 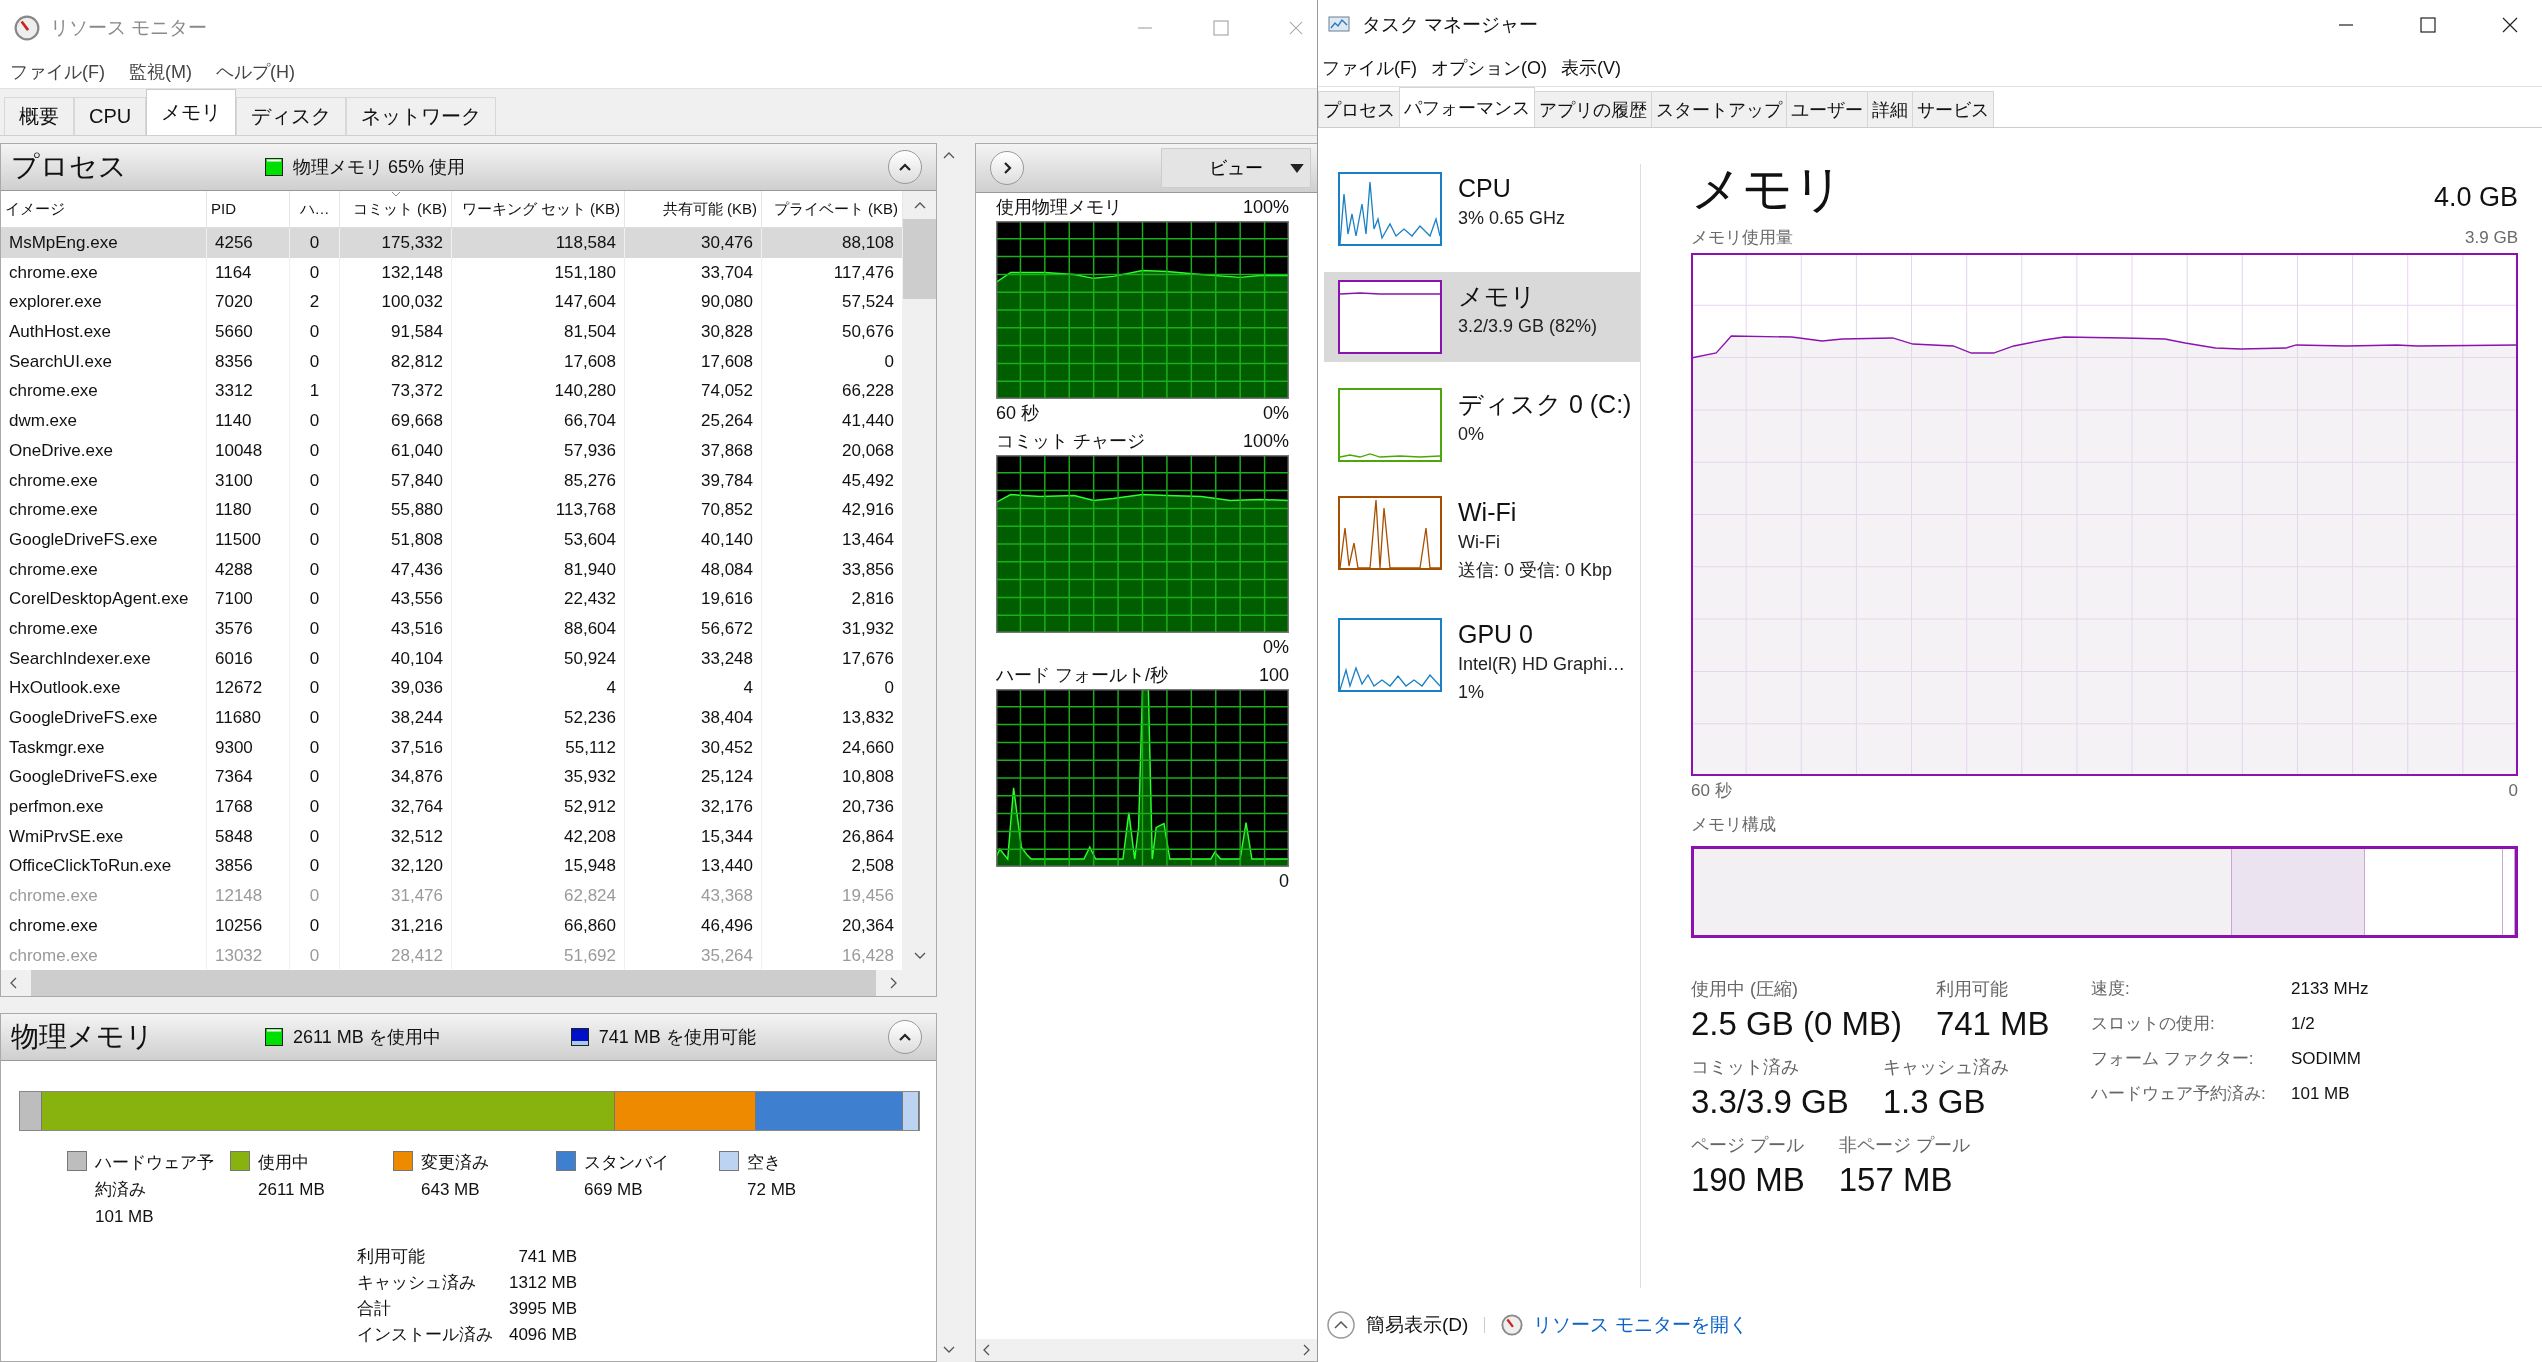 What do you see at coordinates (2428, 25) in the screenshot?
I see `maximize-icon` at bounding box center [2428, 25].